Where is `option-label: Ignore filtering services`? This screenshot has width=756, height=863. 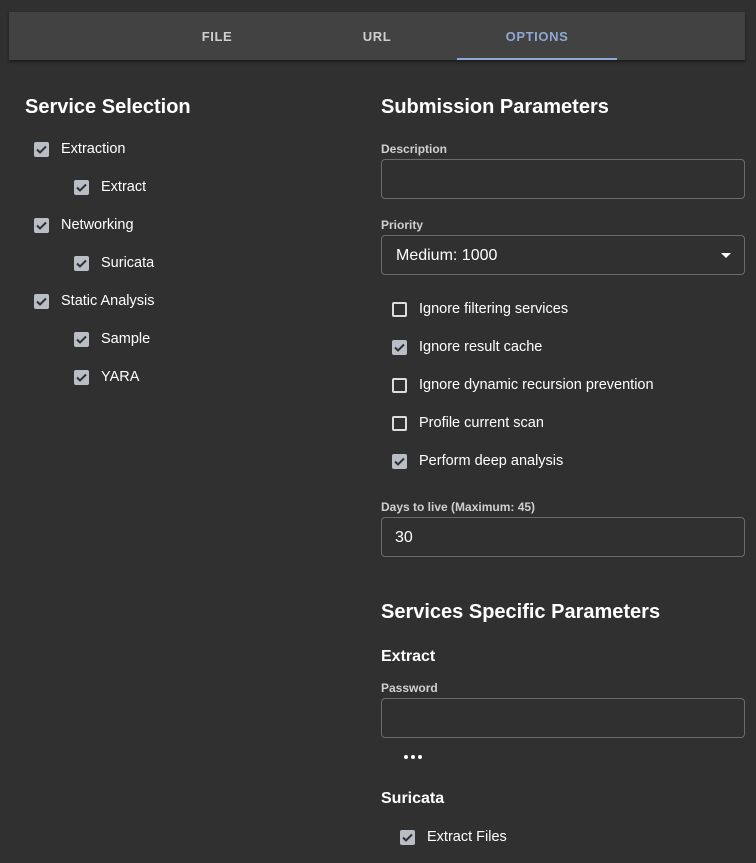
option-label: Ignore filtering services is located at coordinates (494, 309).